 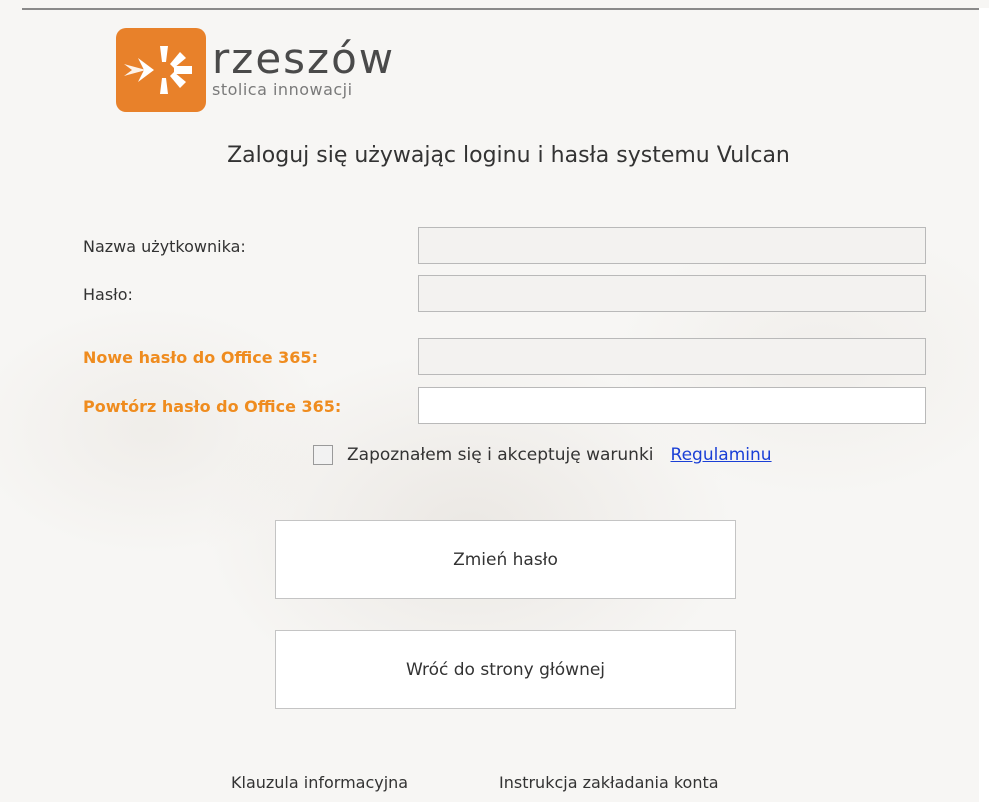 I want to click on repeat-password-label: Powtórz hasło do Office 365:, so click(x=212, y=406).